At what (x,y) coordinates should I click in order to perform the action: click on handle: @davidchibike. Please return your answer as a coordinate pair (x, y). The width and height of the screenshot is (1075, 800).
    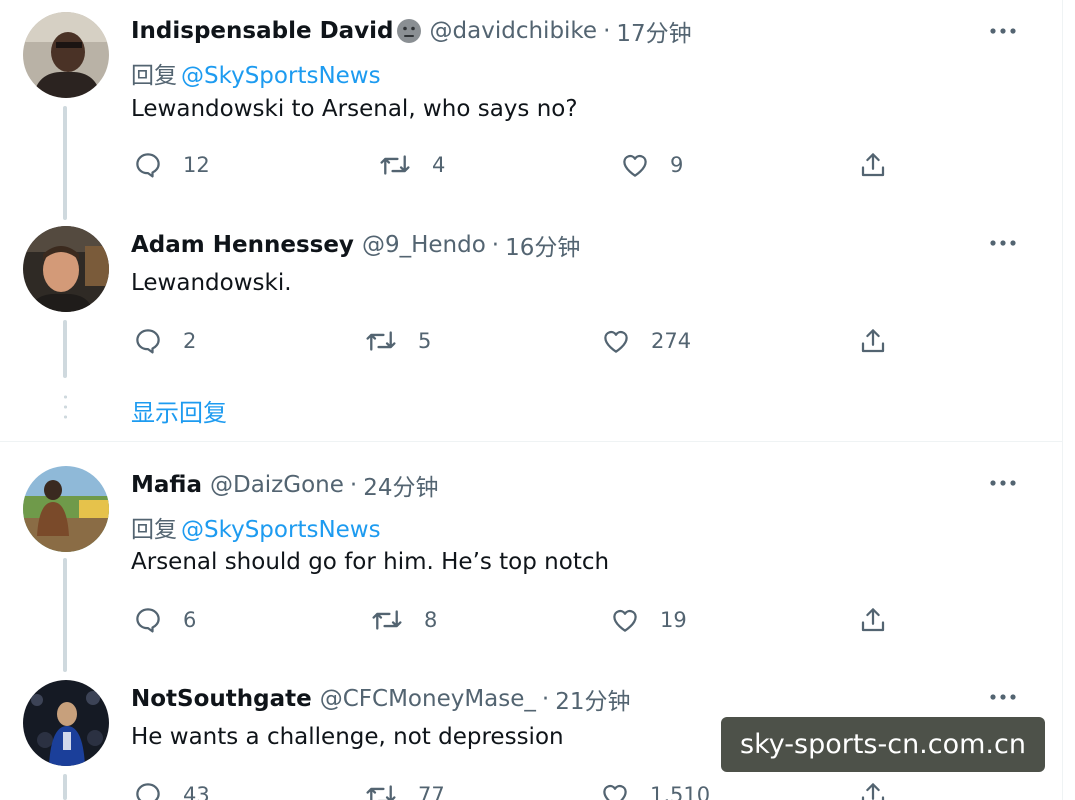
    Looking at the image, I should click on (514, 31).